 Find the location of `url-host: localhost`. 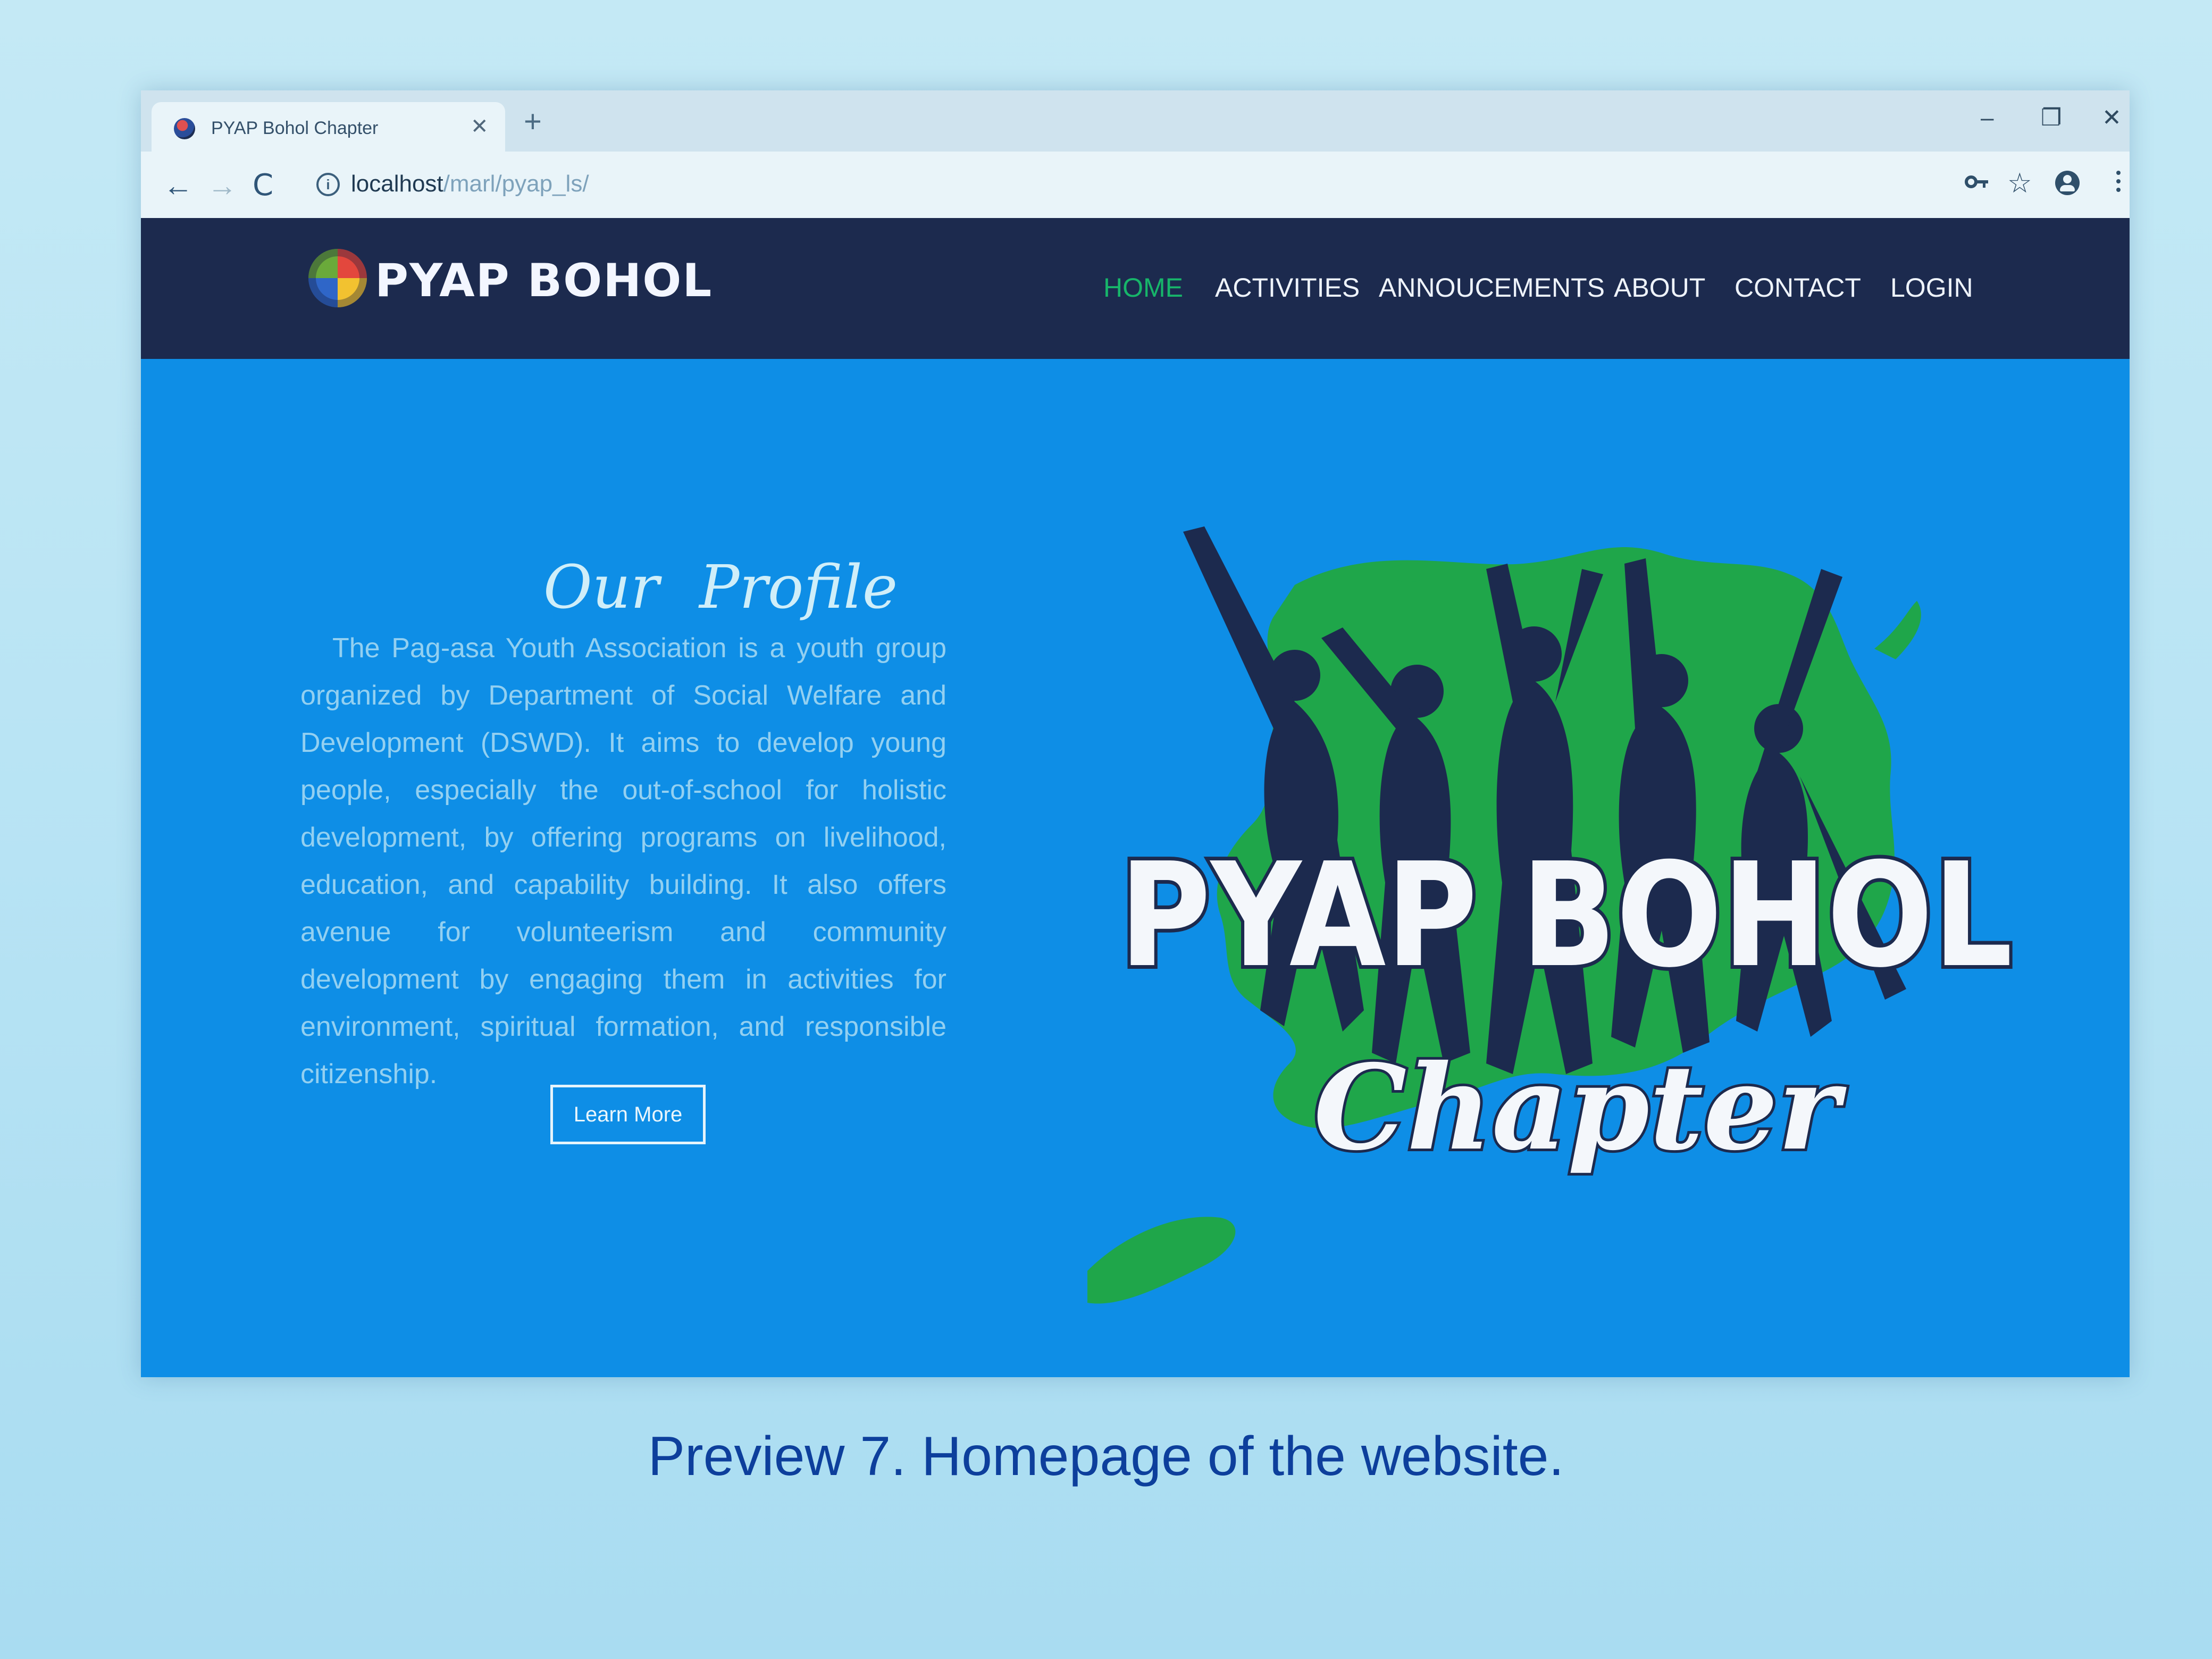

url-host: localhost is located at coordinates (397, 184).